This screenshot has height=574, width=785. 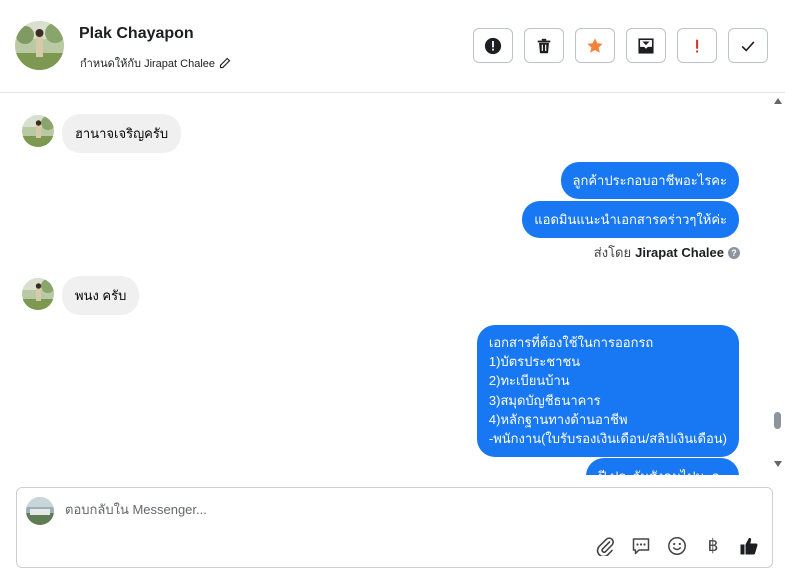 What do you see at coordinates (734, 252) in the screenshot?
I see `help-icon: ?` at bounding box center [734, 252].